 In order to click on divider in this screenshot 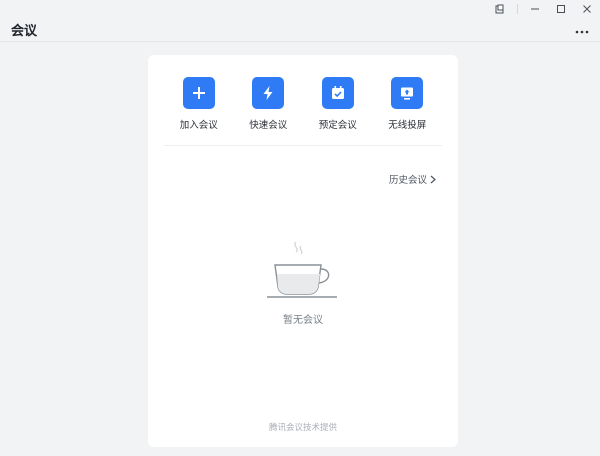, I will do `click(303, 145)`.